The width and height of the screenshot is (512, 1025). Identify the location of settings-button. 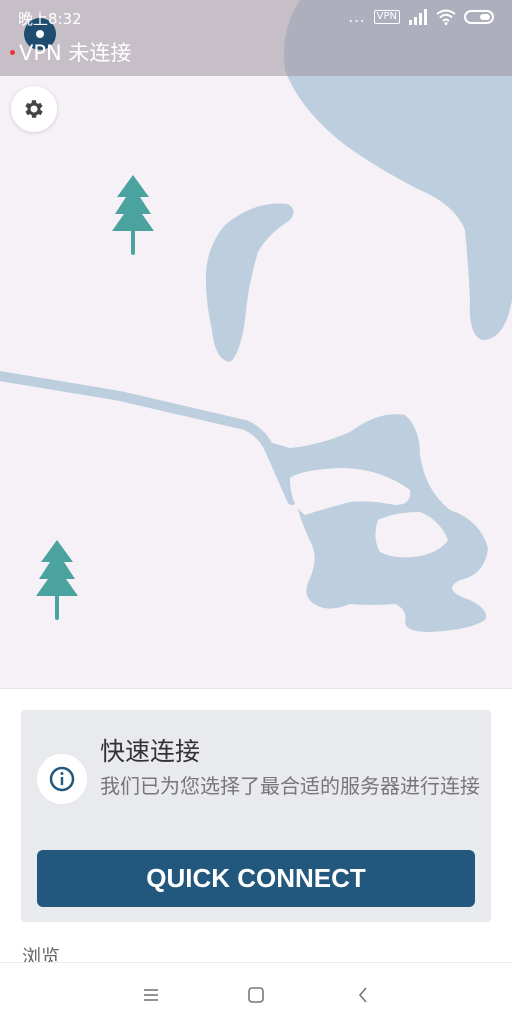
(34, 109).